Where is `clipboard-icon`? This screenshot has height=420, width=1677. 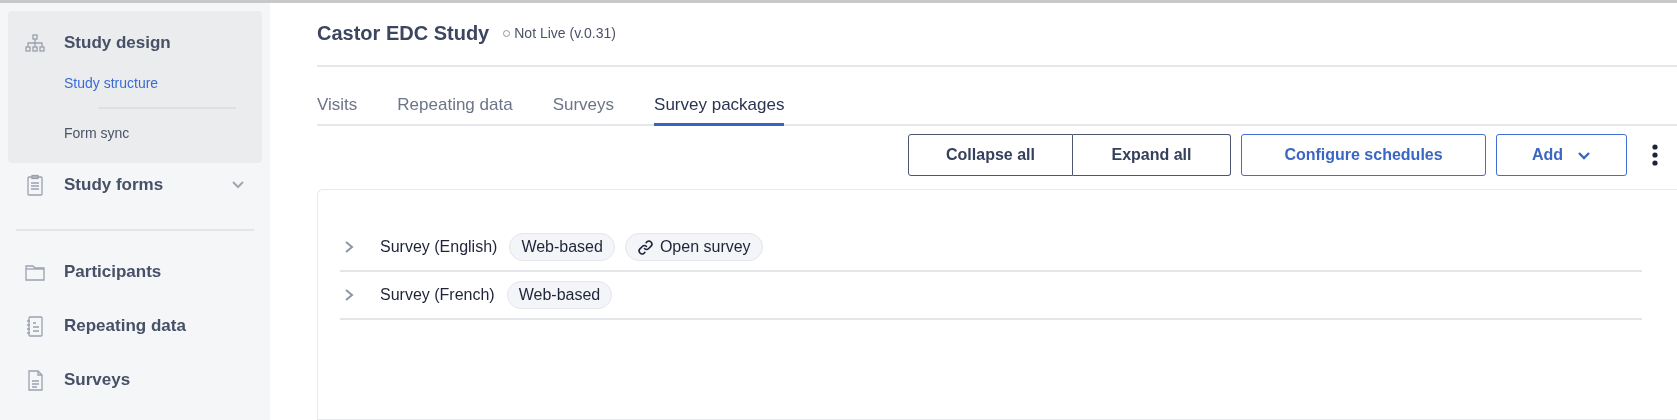
clipboard-icon is located at coordinates (35, 185).